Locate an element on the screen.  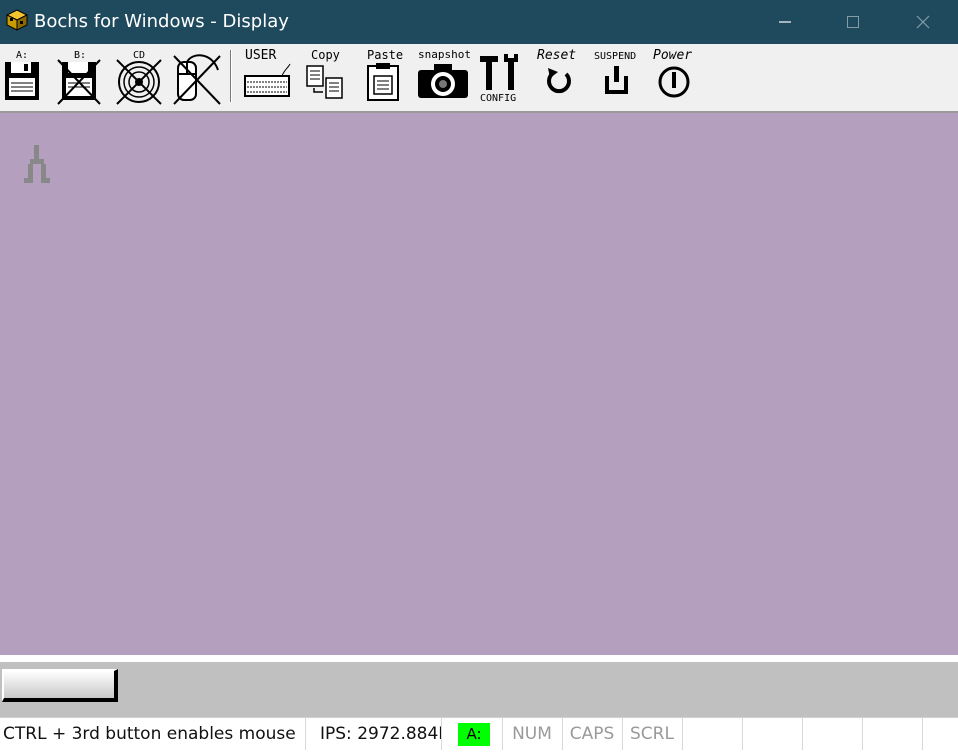
maximize-icon is located at coordinates (853, 22).